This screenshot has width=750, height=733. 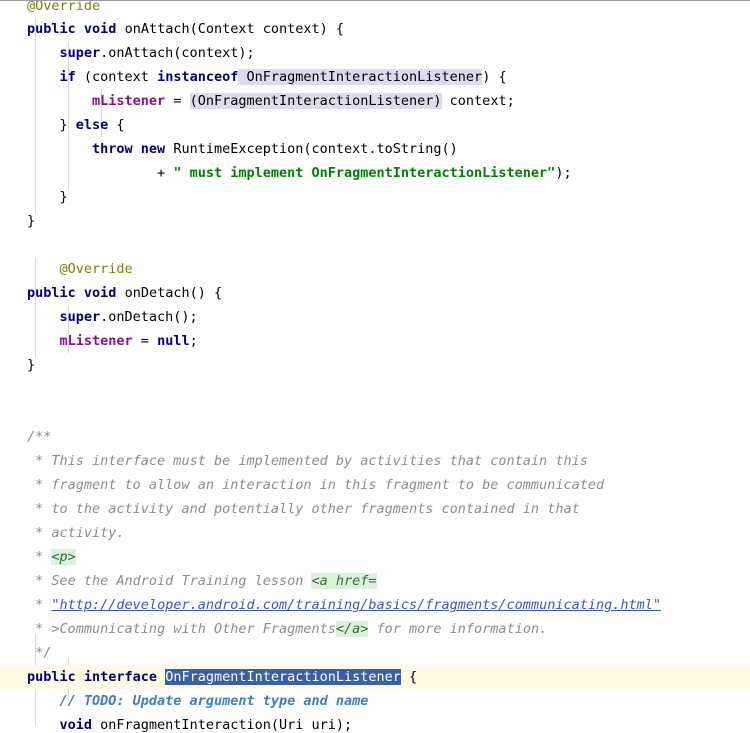 What do you see at coordinates (375, 437) in the screenshot?
I see `code-line: /**` at bounding box center [375, 437].